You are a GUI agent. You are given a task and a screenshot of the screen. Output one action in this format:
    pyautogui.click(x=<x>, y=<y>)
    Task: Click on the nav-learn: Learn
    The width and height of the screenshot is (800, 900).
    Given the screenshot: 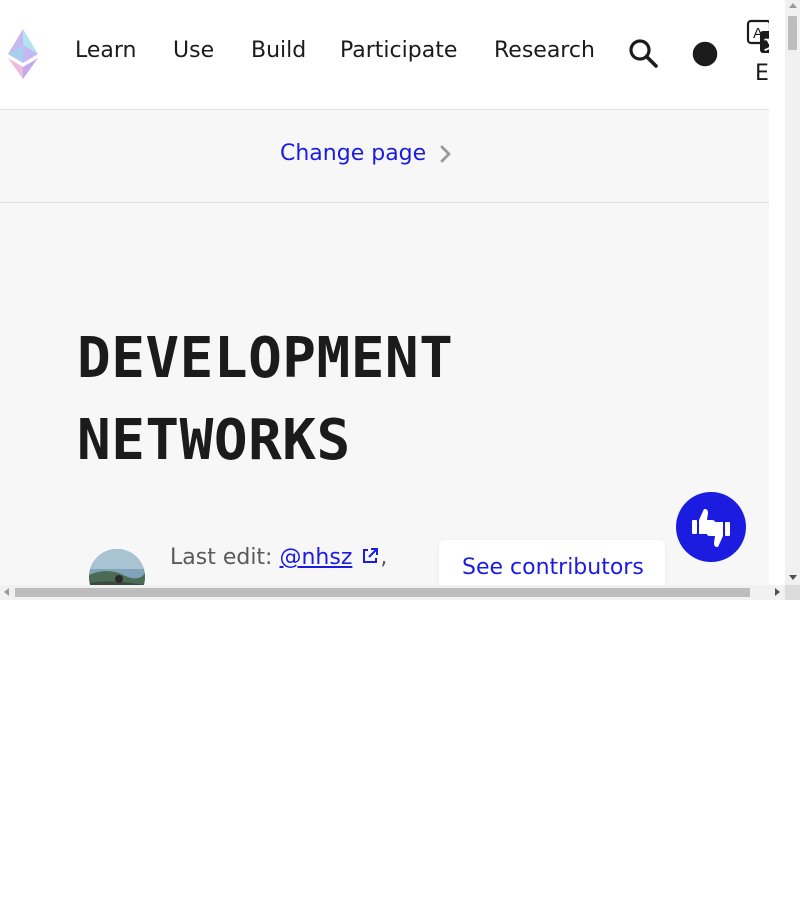 What is the action you would take?
    pyautogui.click(x=106, y=50)
    